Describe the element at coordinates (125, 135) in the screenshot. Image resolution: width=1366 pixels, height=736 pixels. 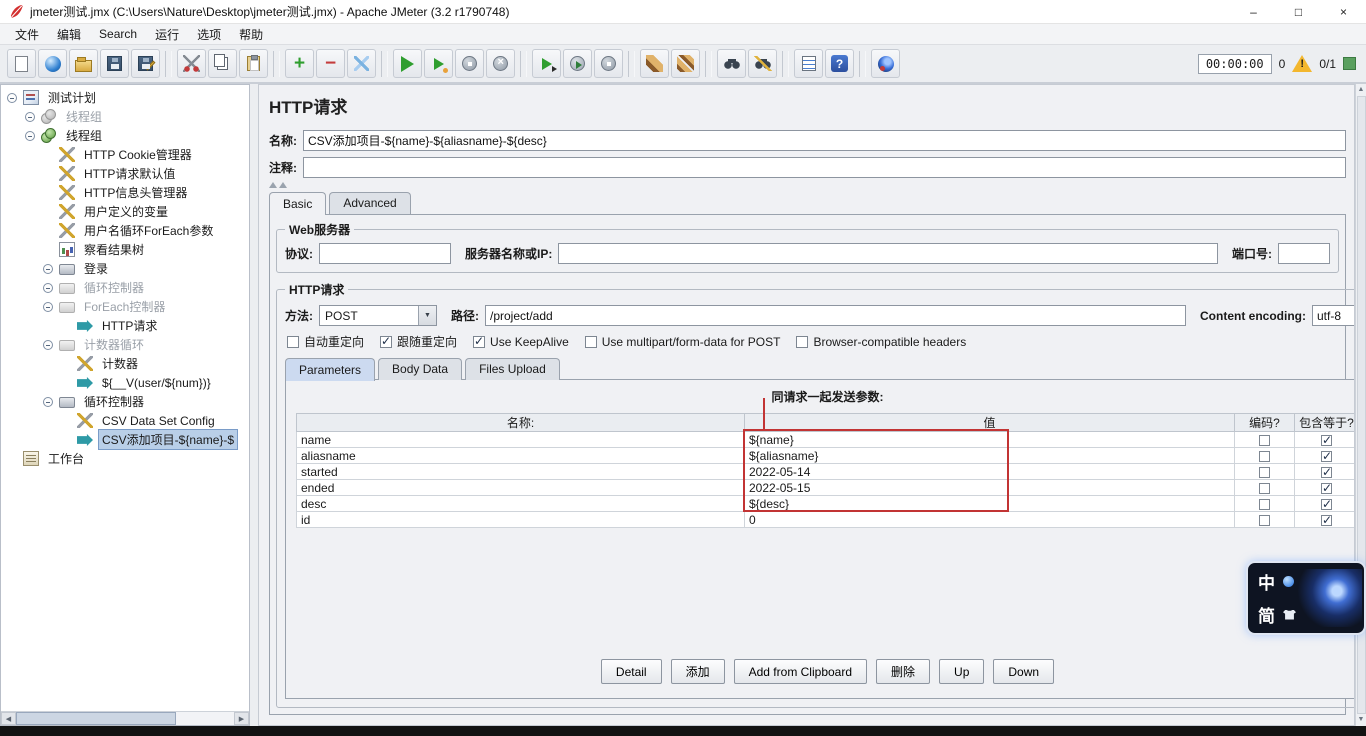
I see `tree-item-thread-group: 线程组` at that location.